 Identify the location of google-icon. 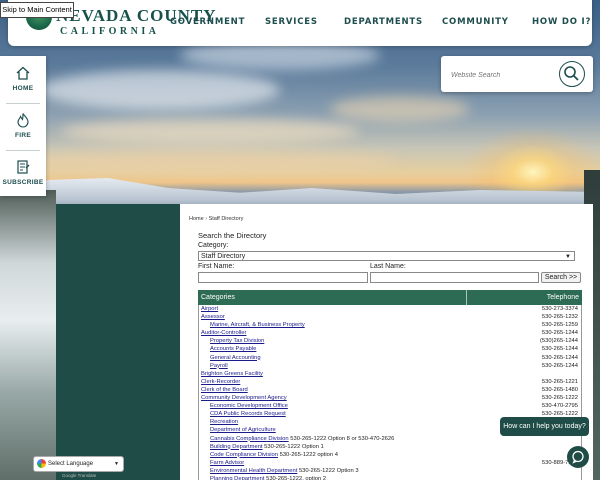
(41, 463).